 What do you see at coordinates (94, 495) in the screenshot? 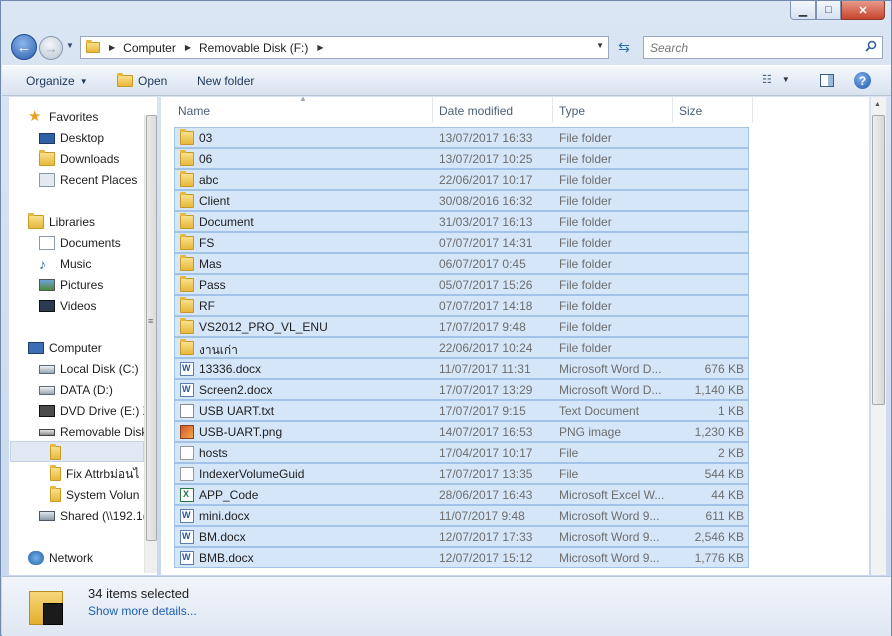
I see `sidebar-item-system-volume: System Volun` at bounding box center [94, 495].